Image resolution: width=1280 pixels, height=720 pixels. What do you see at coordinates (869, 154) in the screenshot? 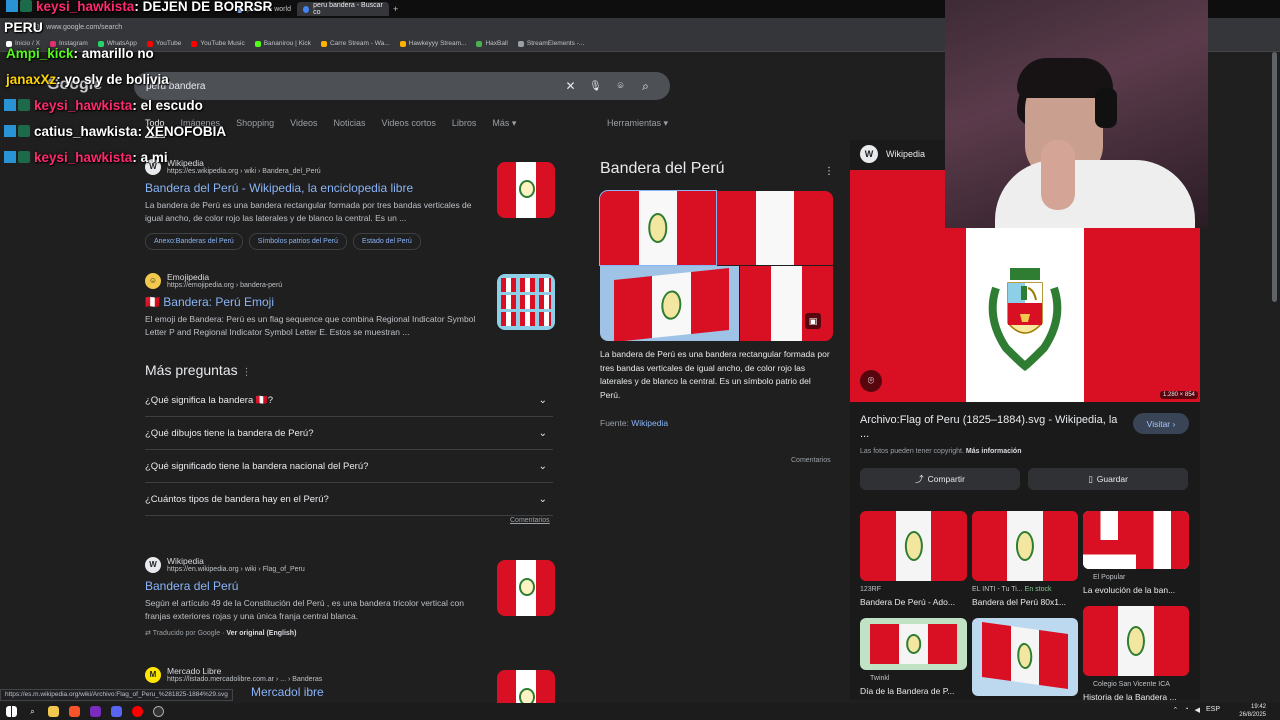
I see `wikipedia-icon: W` at bounding box center [869, 154].